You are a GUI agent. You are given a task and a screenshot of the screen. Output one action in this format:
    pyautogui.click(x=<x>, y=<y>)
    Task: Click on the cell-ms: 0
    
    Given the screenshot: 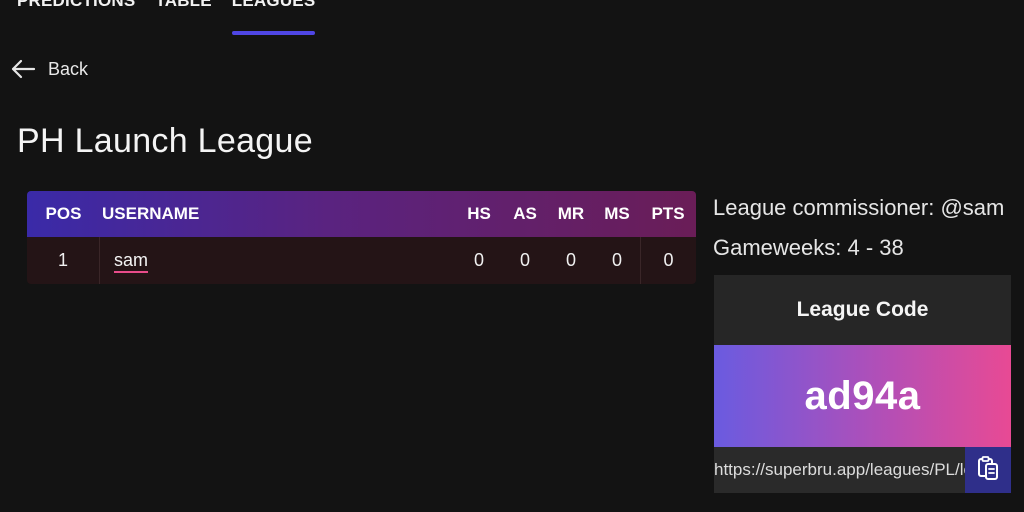 What is the action you would take?
    pyautogui.click(x=616, y=260)
    